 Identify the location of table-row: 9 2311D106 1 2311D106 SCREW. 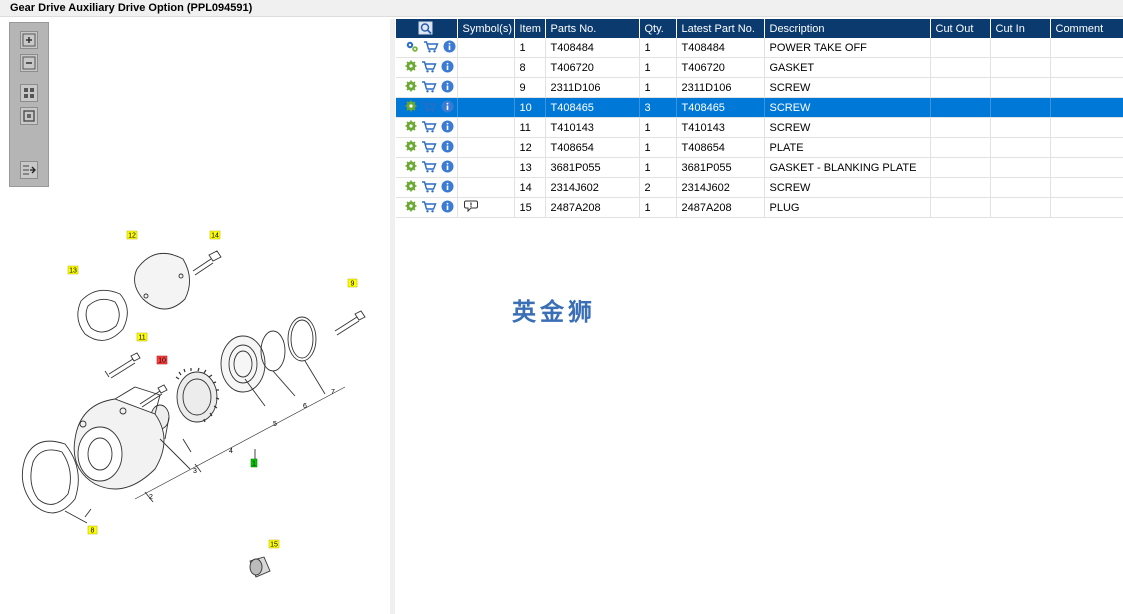
(759, 87).